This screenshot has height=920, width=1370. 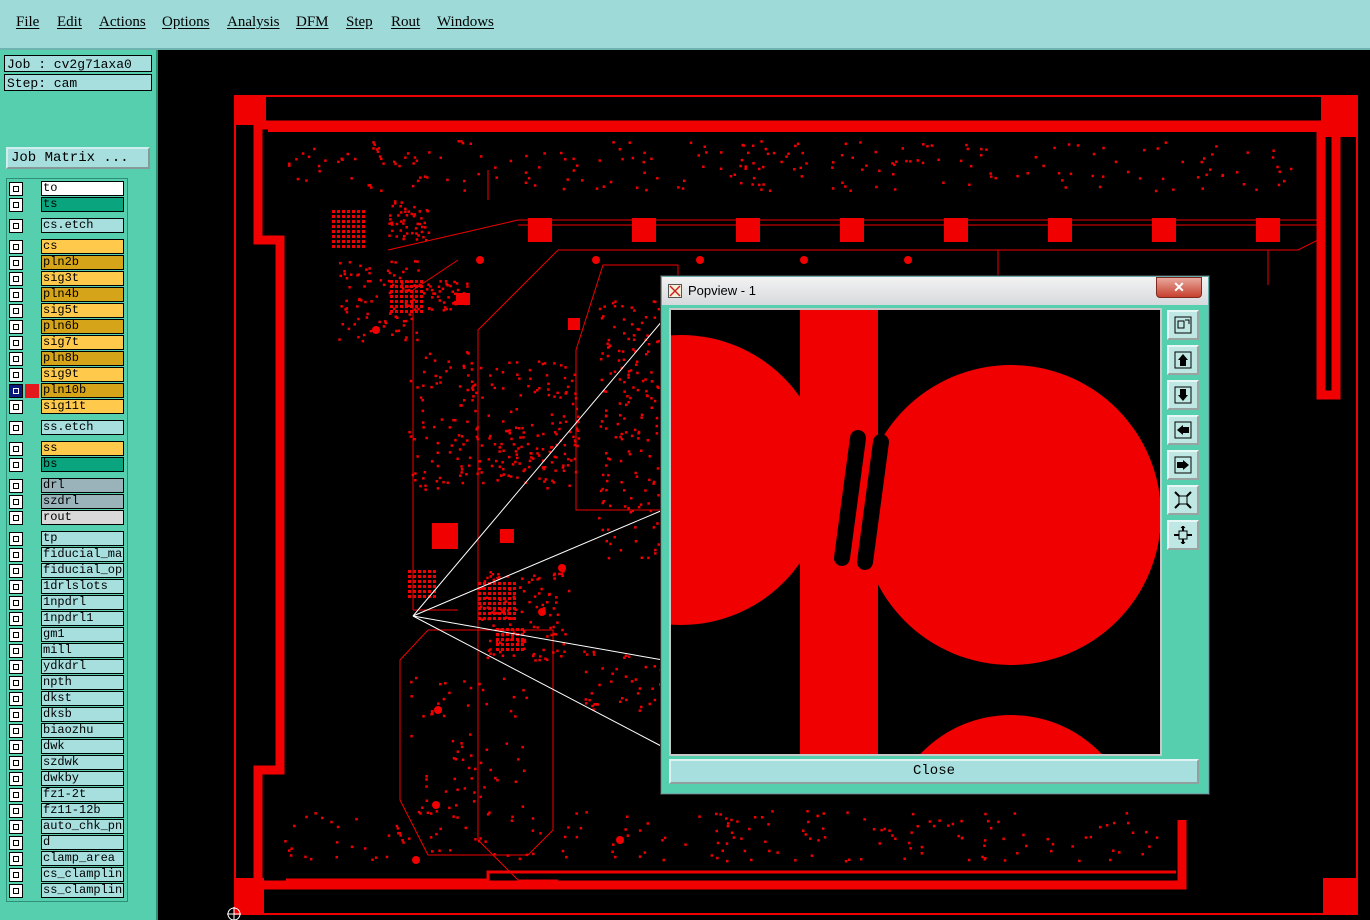 I want to click on layer-name: ts, so click(x=82, y=204).